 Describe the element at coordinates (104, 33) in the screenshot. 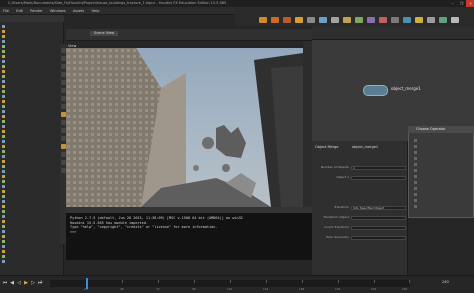

I see `scene-view-tab: Scene View` at that location.